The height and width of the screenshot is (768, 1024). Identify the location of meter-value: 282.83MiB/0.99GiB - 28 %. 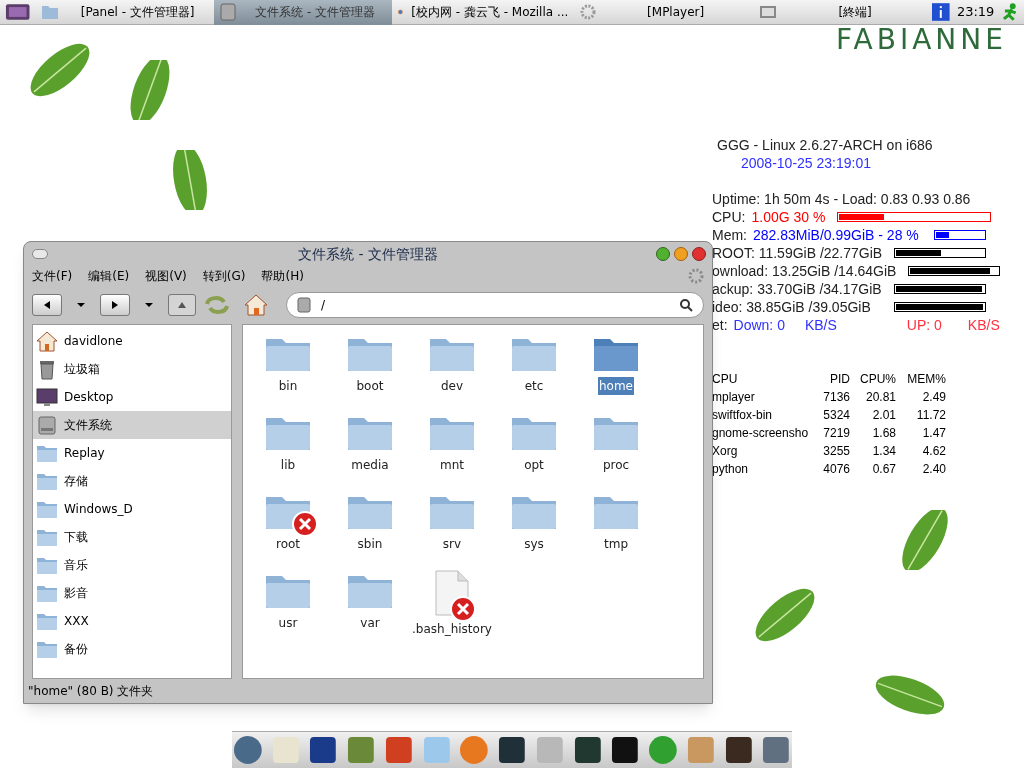
(836, 235).